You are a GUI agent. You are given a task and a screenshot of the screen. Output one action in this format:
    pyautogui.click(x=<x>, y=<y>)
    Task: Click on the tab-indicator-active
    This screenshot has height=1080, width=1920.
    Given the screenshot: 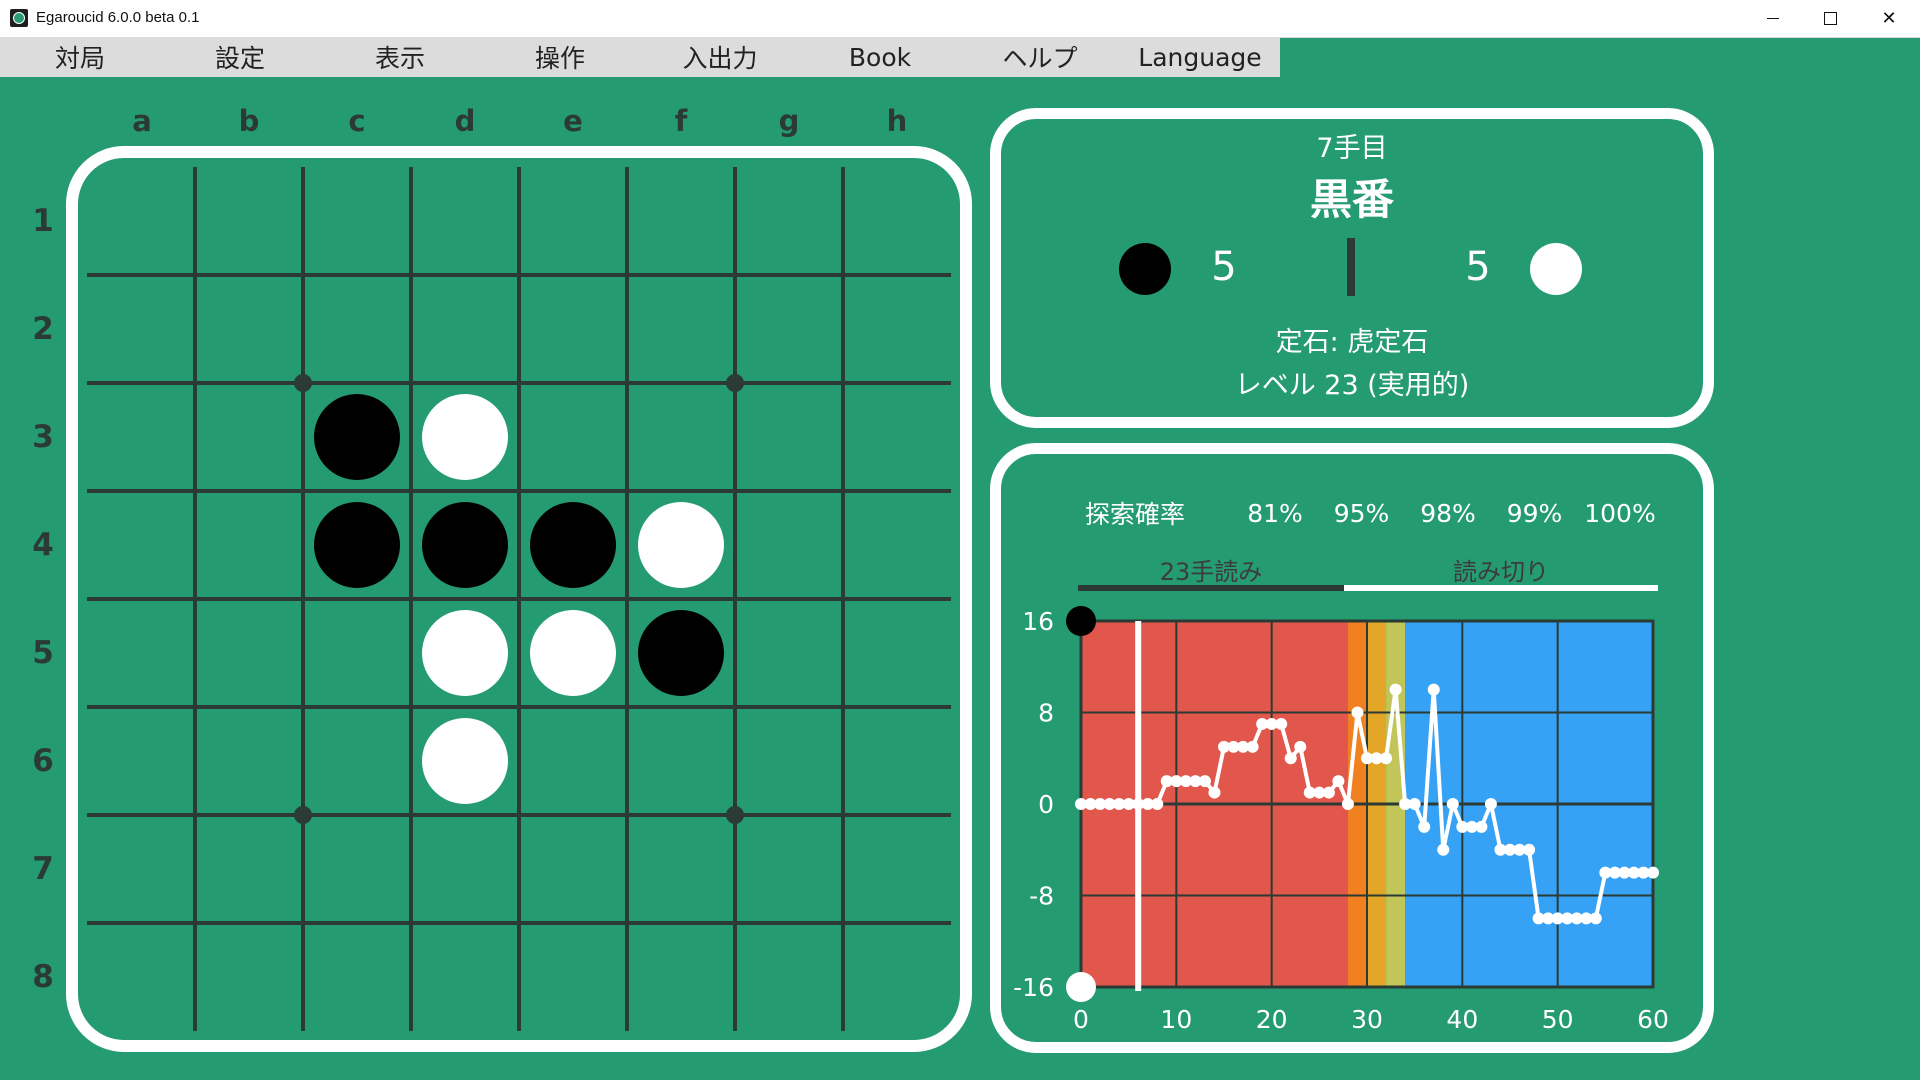 What is the action you would take?
    pyautogui.click(x=1501, y=588)
    